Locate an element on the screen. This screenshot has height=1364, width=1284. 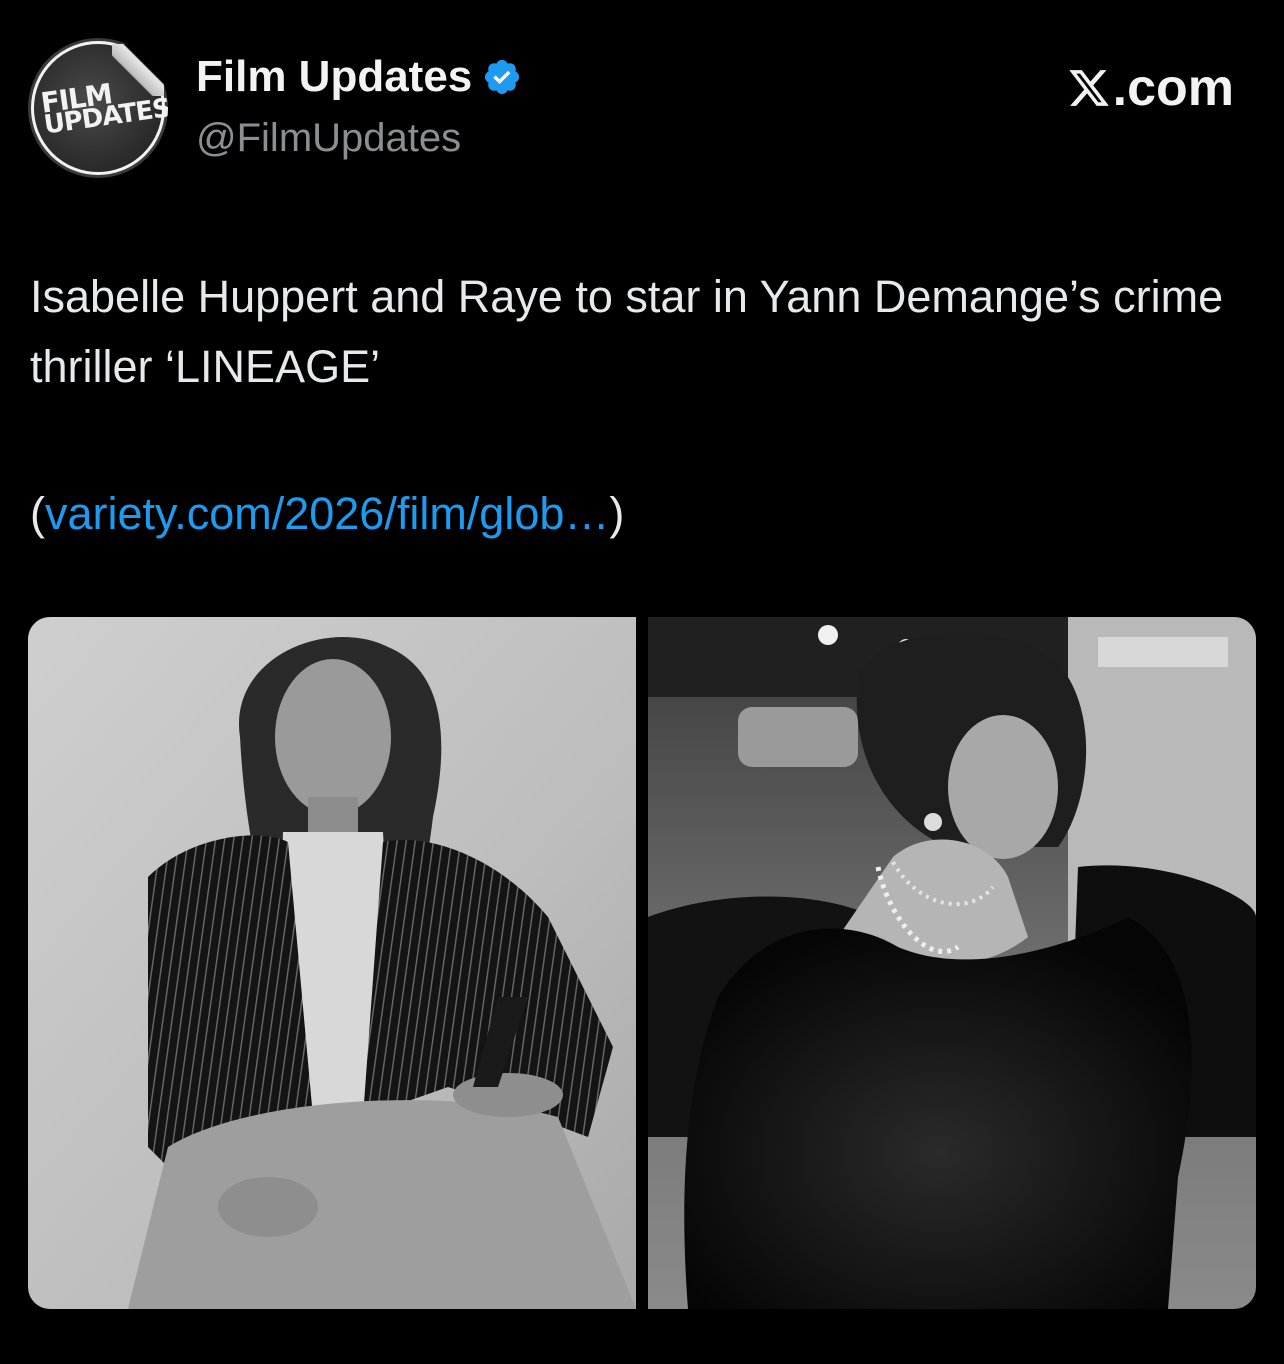
display-name-text: Film Updates is located at coordinates (334, 77).